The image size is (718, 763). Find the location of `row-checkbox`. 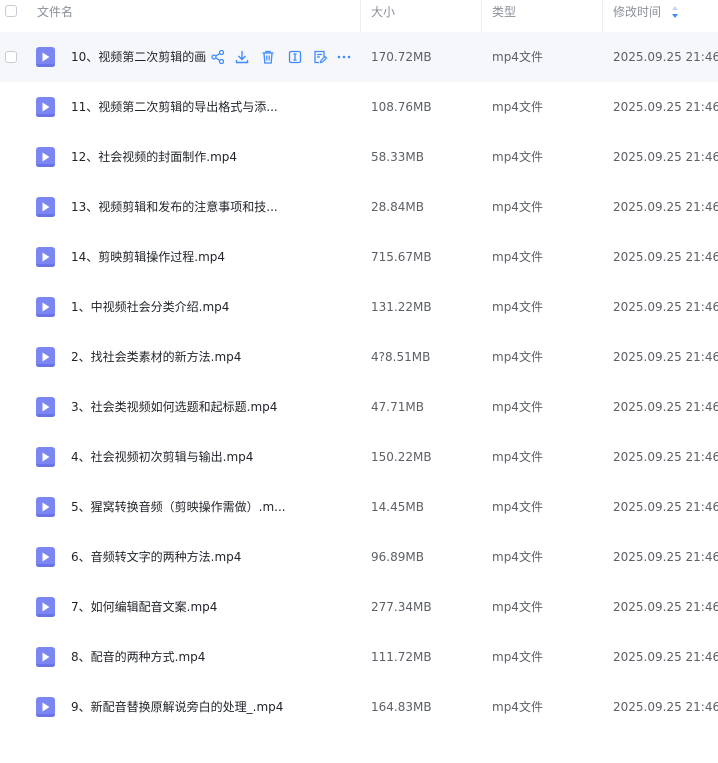

row-checkbox is located at coordinates (11, 57).